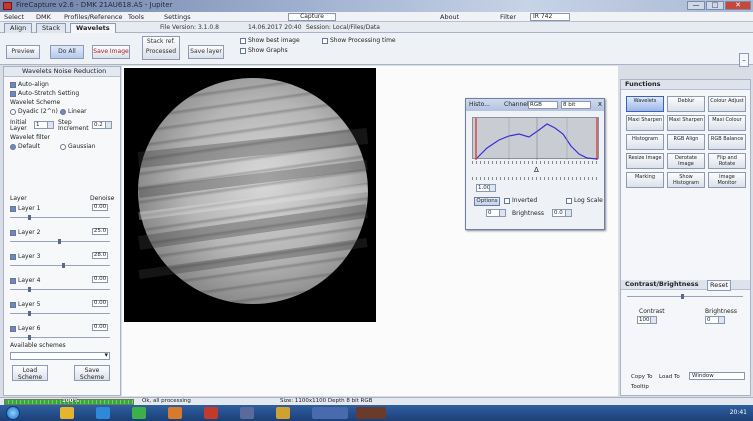  What do you see at coordinates (738, 5) in the screenshot?
I see `close-button: ✕` at bounding box center [738, 5].